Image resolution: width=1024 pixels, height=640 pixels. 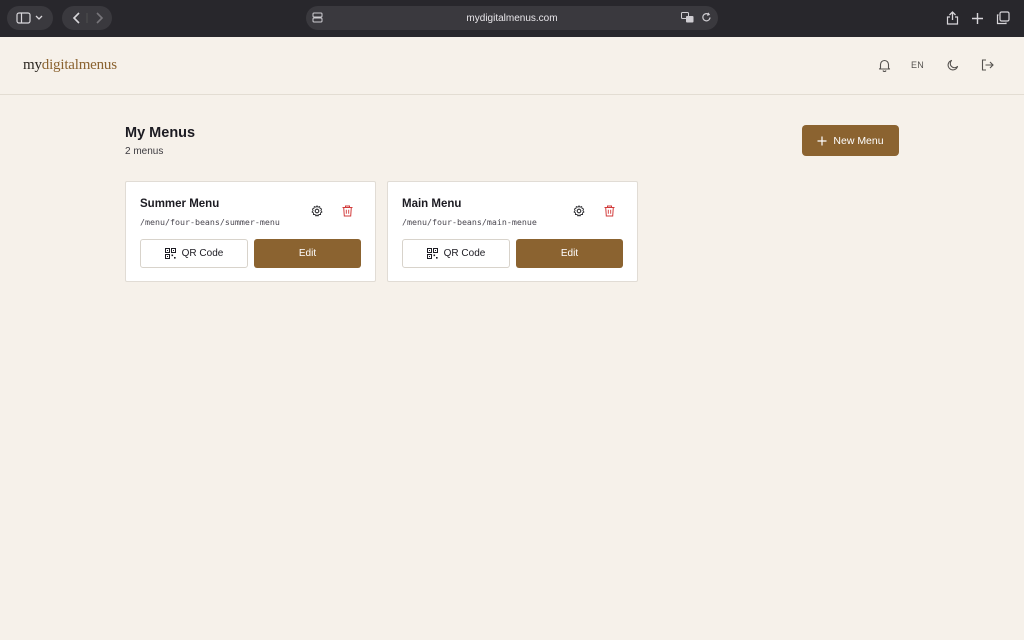 What do you see at coordinates (917, 65) in the screenshot?
I see `language-toggle: EN` at bounding box center [917, 65].